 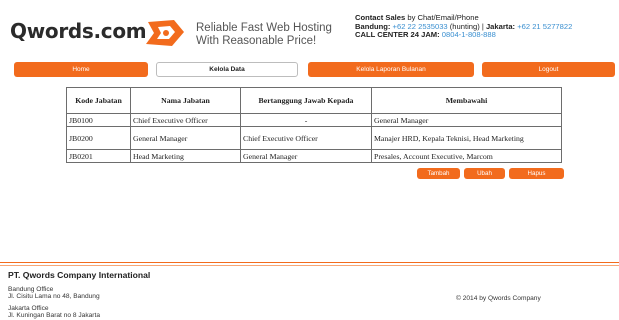 I want to click on bandung-office-address: Jl. Cisitu Lama no 48, Bandung, so click(x=54, y=296).